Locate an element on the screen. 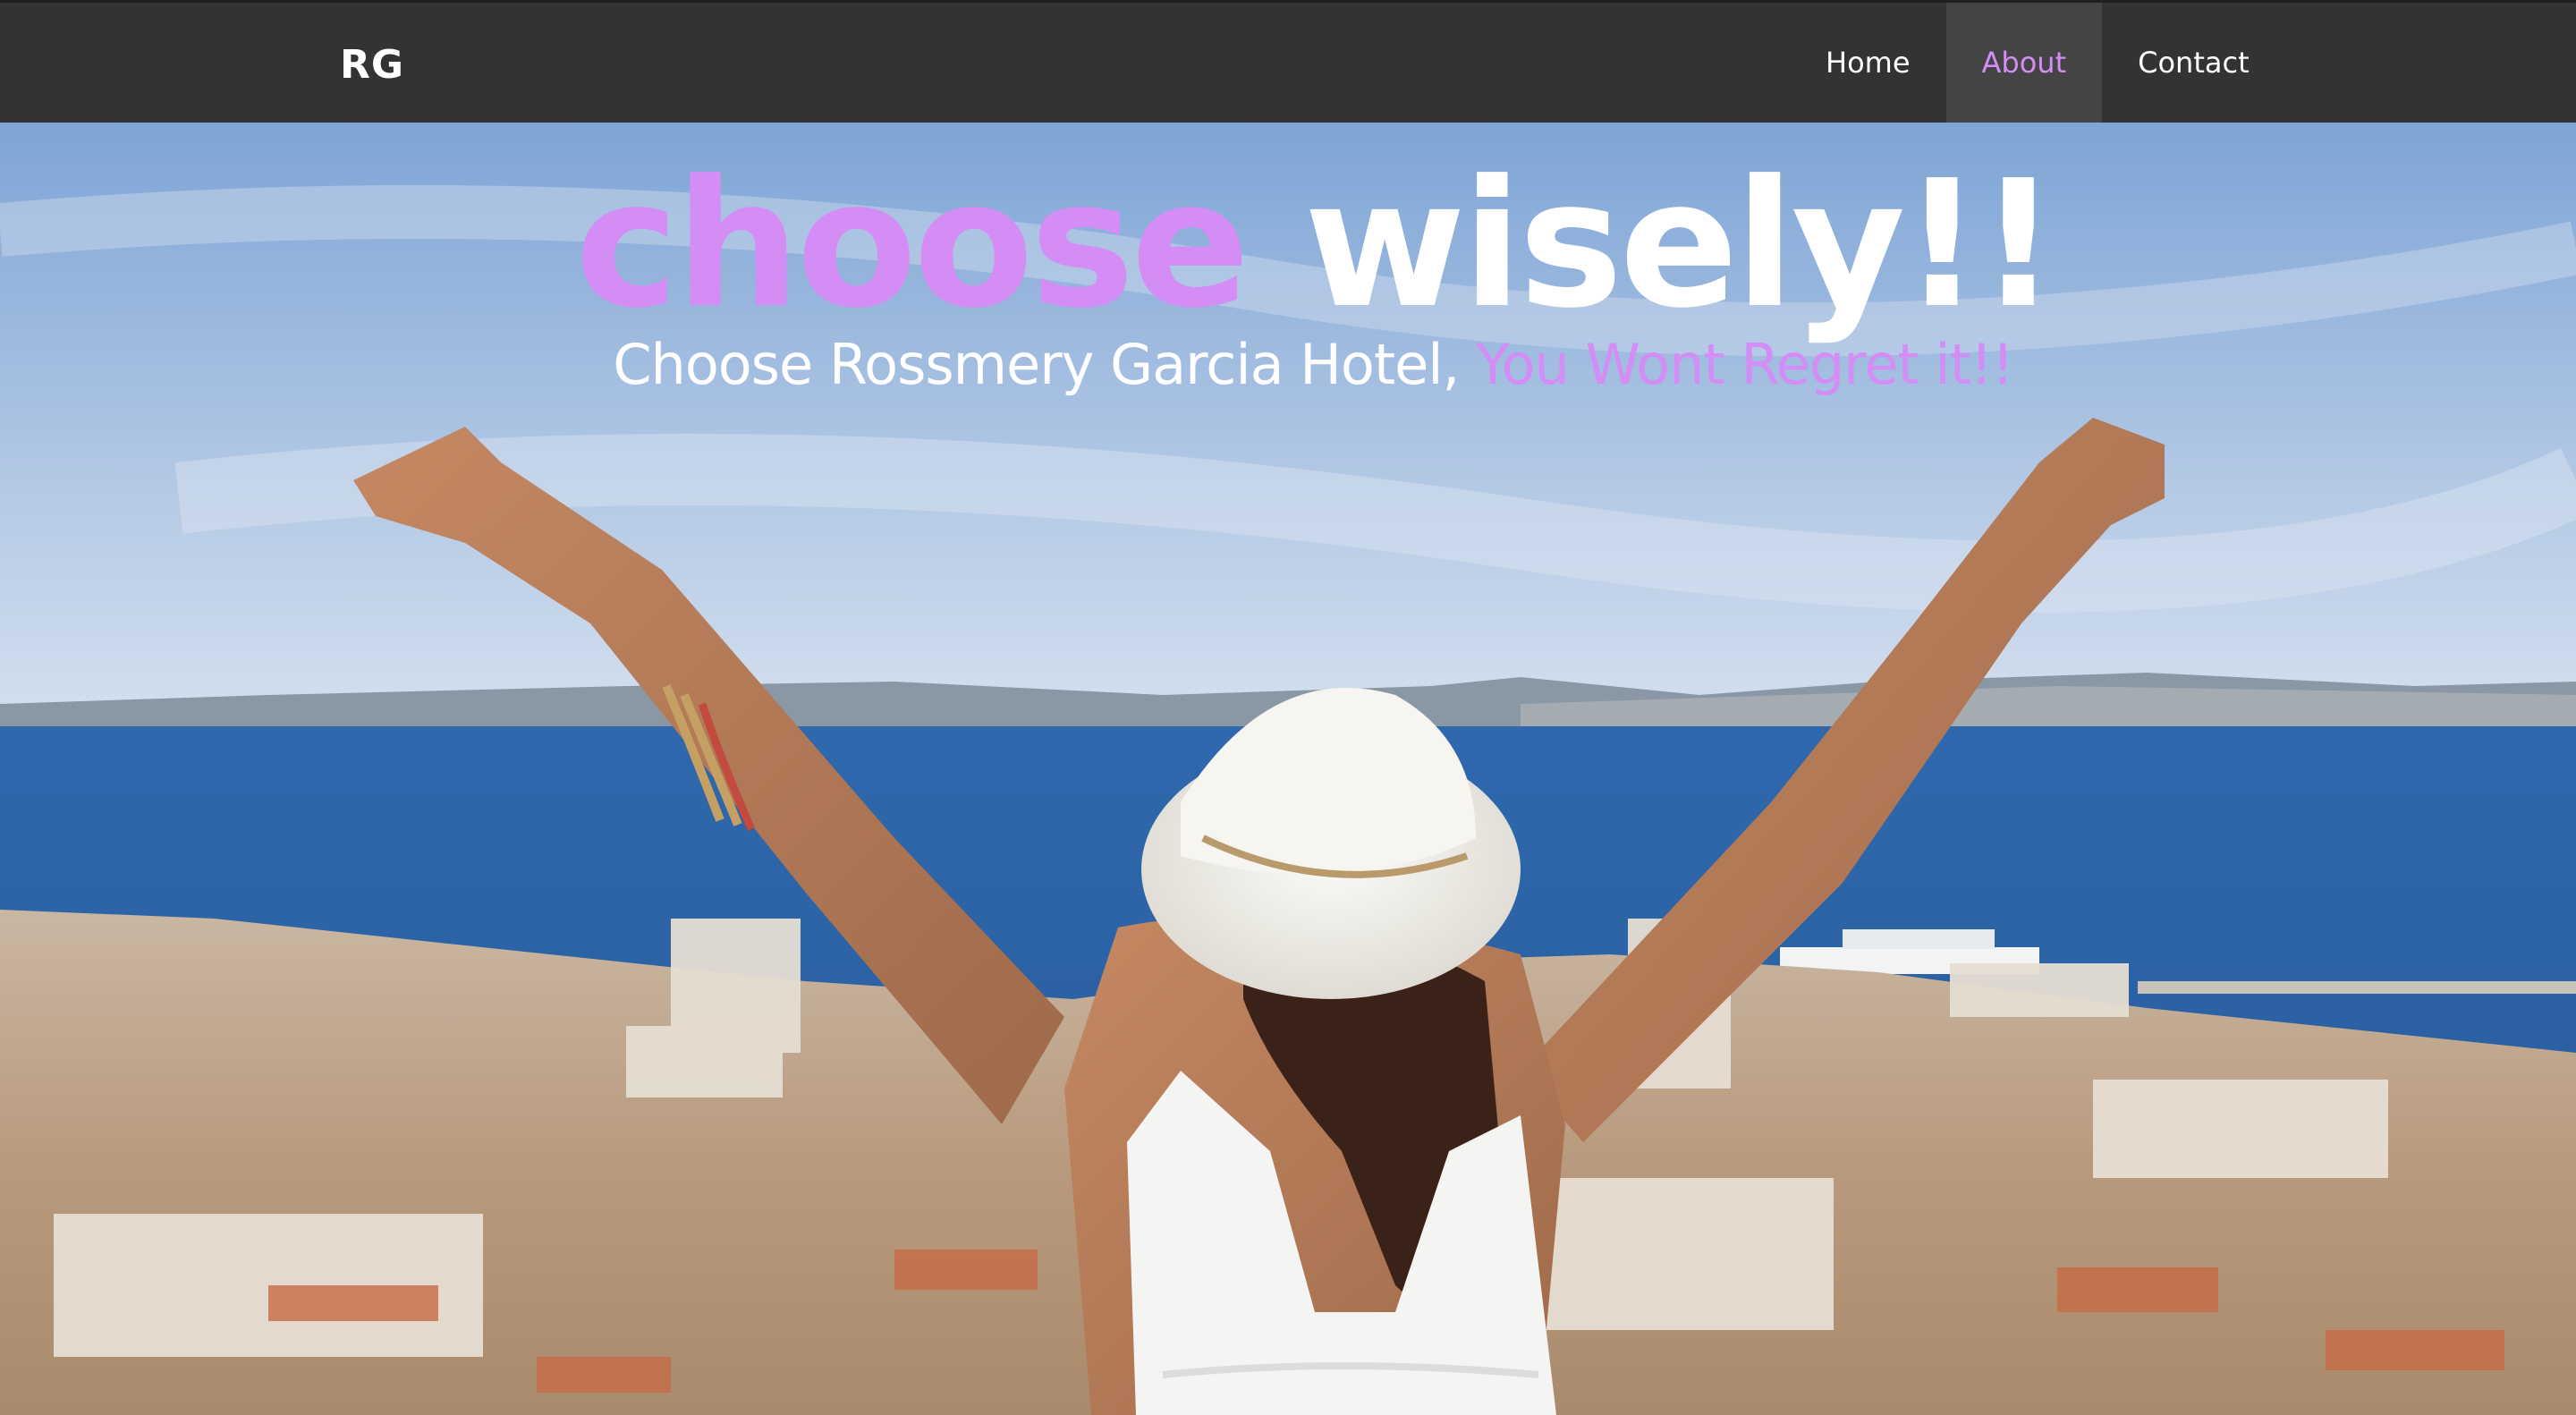 This screenshot has height=1415, width=2576. nav-item-home: Home is located at coordinates (1868, 63).